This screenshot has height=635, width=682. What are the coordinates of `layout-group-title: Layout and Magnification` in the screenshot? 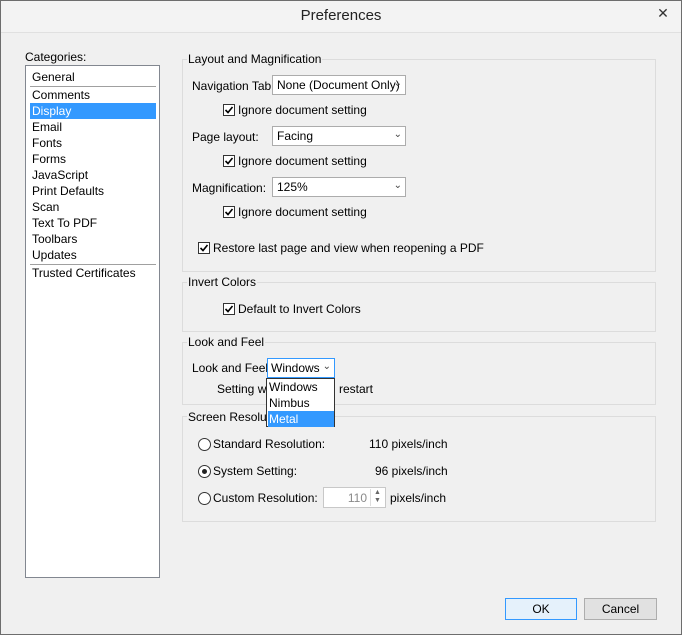 It's located at (255, 59).